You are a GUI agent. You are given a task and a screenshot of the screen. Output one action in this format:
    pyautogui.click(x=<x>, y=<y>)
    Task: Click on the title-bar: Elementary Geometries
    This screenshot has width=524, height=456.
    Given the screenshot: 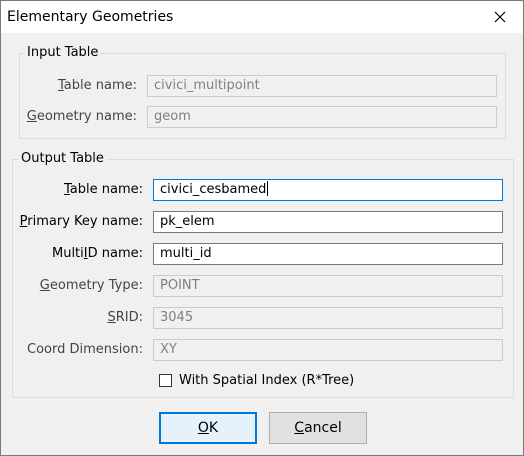 What is the action you would take?
    pyautogui.click(x=262, y=17)
    